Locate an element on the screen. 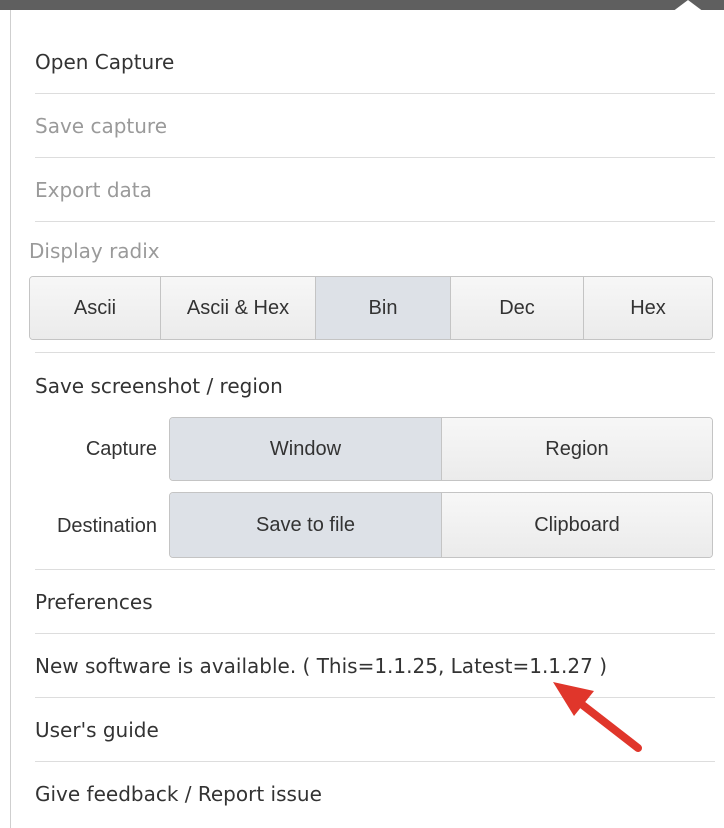 This screenshot has width=724, height=828. top-bar is located at coordinates (362, 5).